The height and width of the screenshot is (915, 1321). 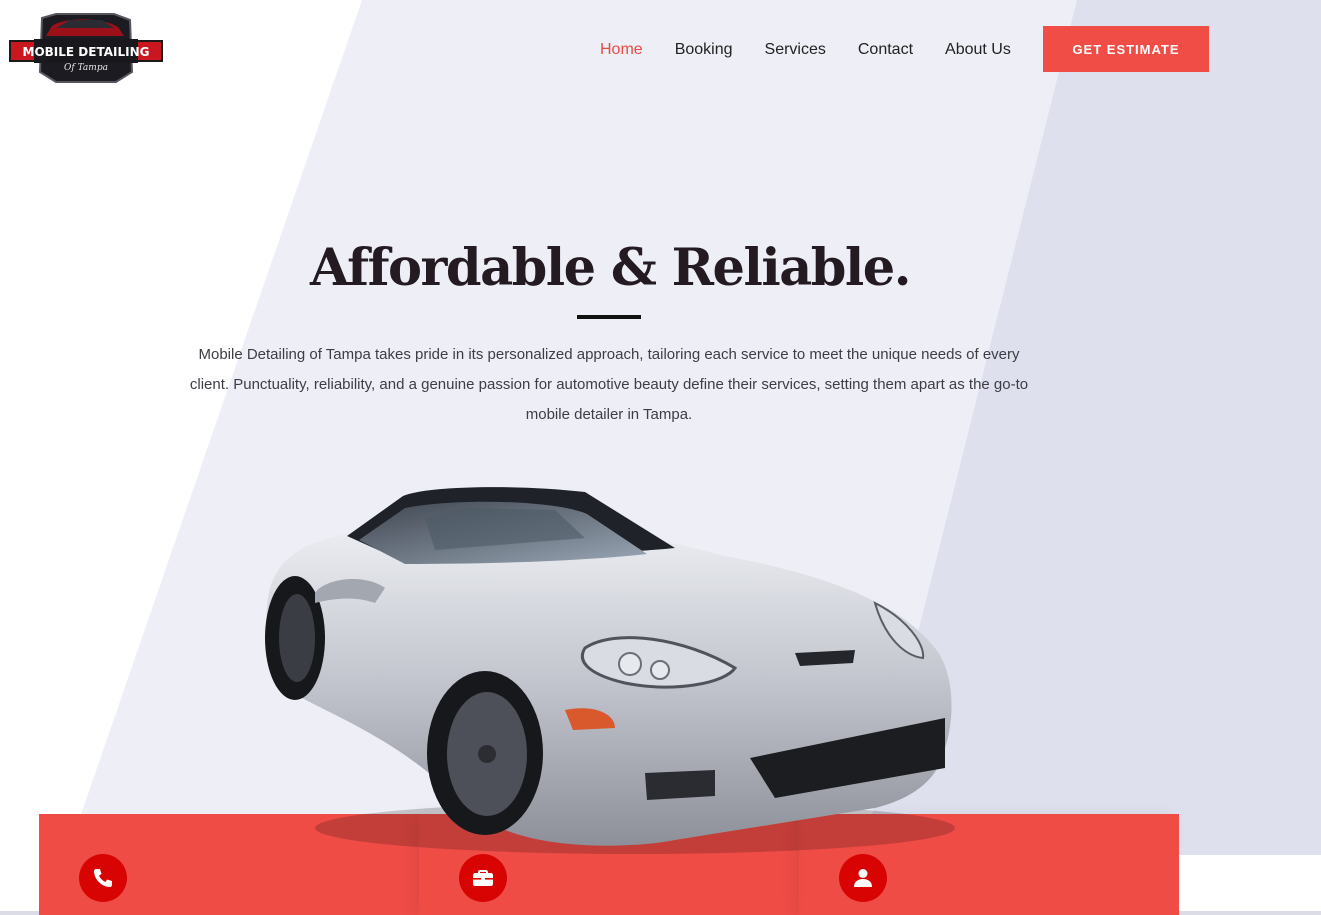 I want to click on logo-text: MOBILE DETAILING, so click(x=86, y=52).